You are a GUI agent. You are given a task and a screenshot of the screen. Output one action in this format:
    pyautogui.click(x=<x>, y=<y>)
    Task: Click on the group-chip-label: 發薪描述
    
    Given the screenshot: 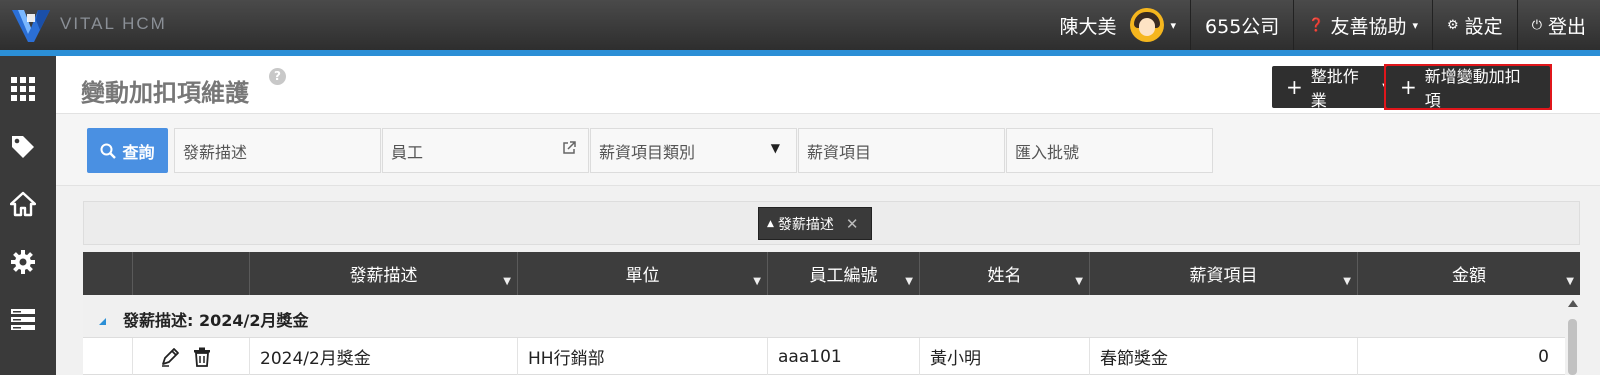 What is the action you would take?
    pyautogui.click(x=805, y=224)
    